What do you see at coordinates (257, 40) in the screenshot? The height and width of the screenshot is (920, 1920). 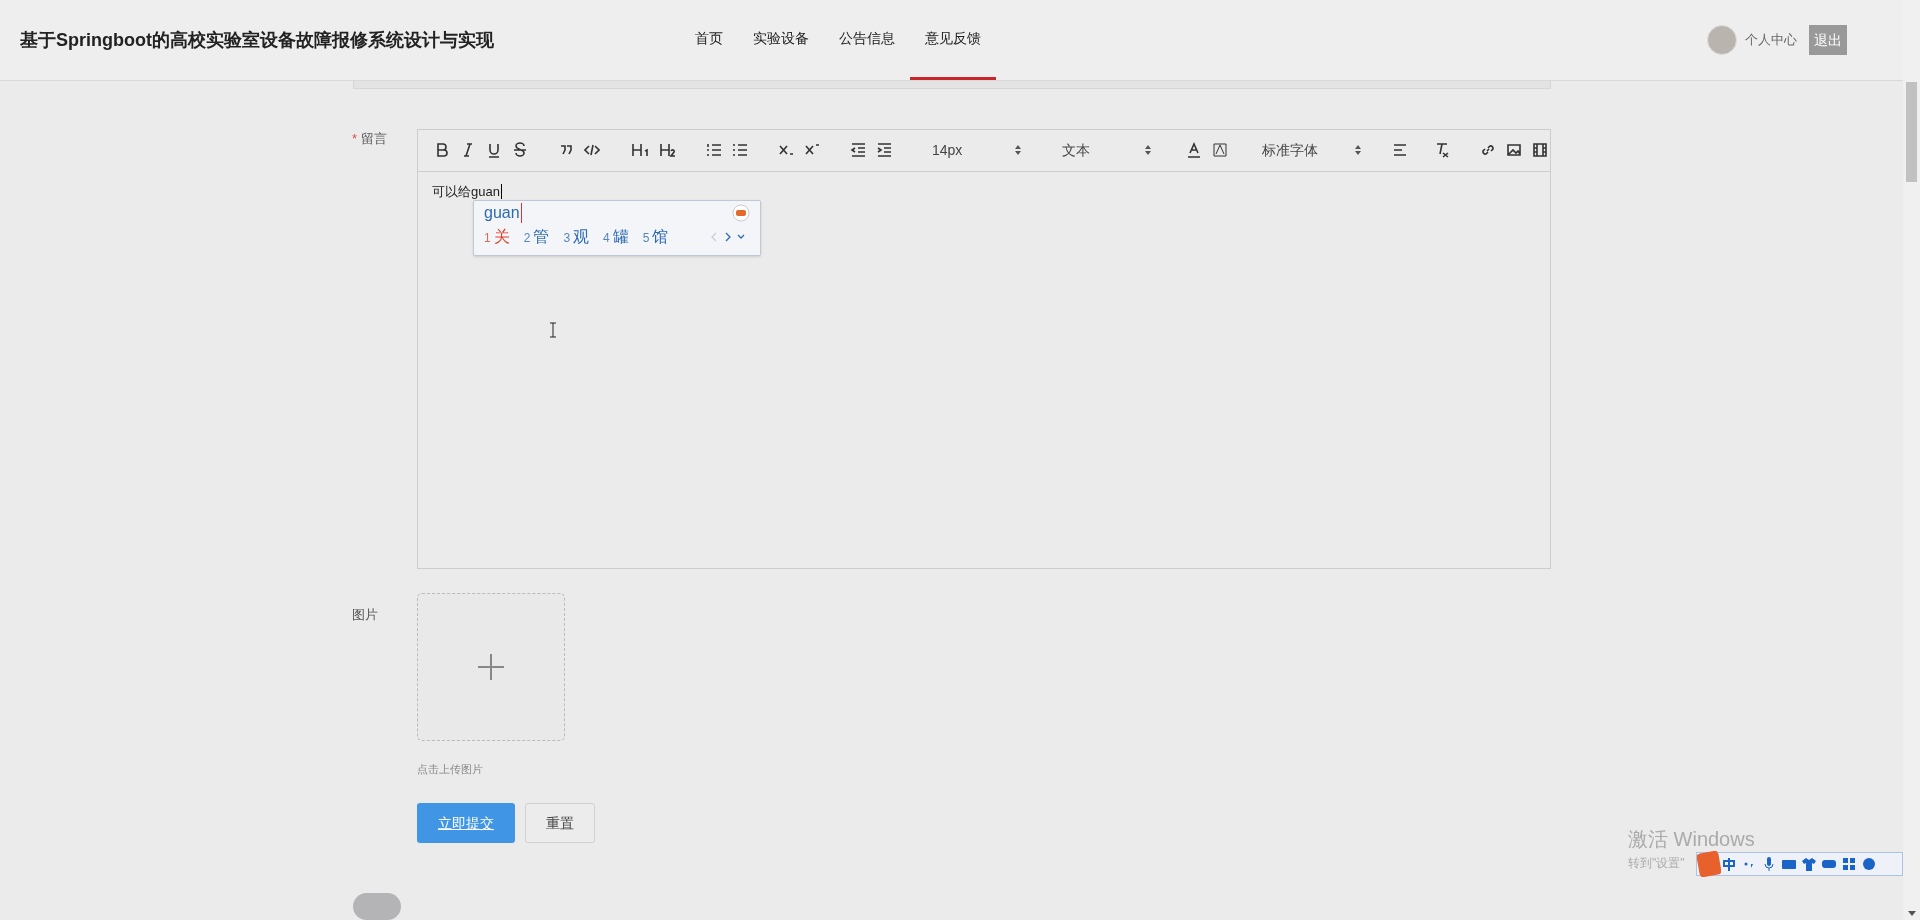 I see `site-title: 基于Springboot的高校实验室设备故障报修系统设计与实现` at bounding box center [257, 40].